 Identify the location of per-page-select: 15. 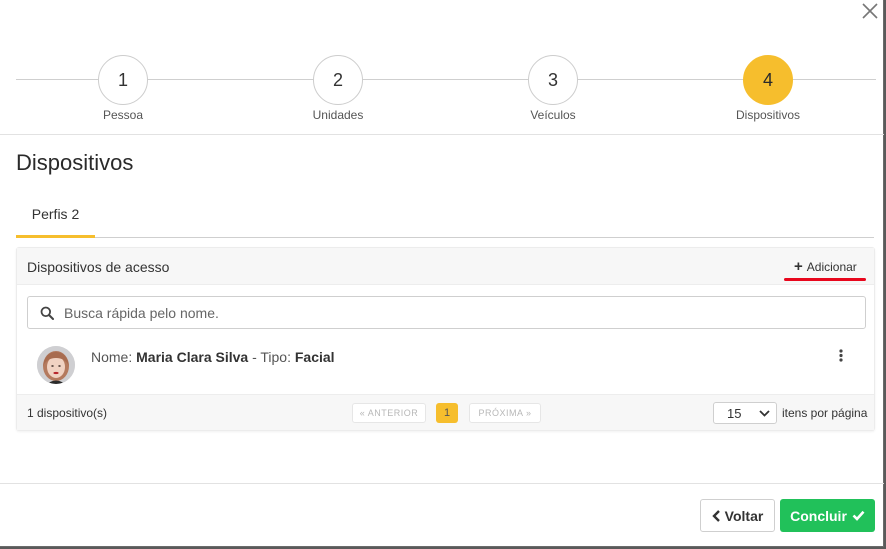
(745, 413).